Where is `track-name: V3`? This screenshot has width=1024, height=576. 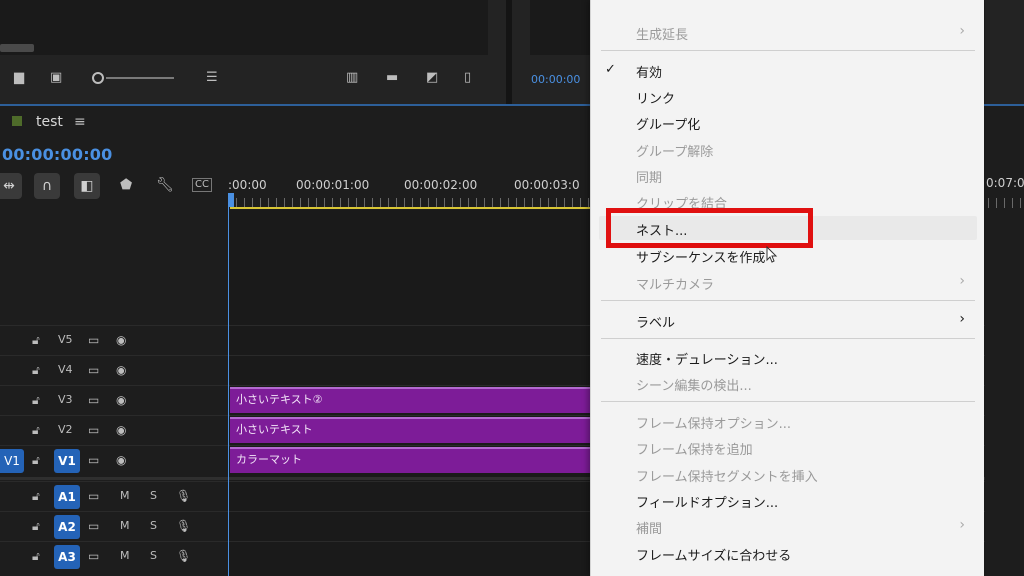 track-name: V3 is located at coordinates (65, 399).